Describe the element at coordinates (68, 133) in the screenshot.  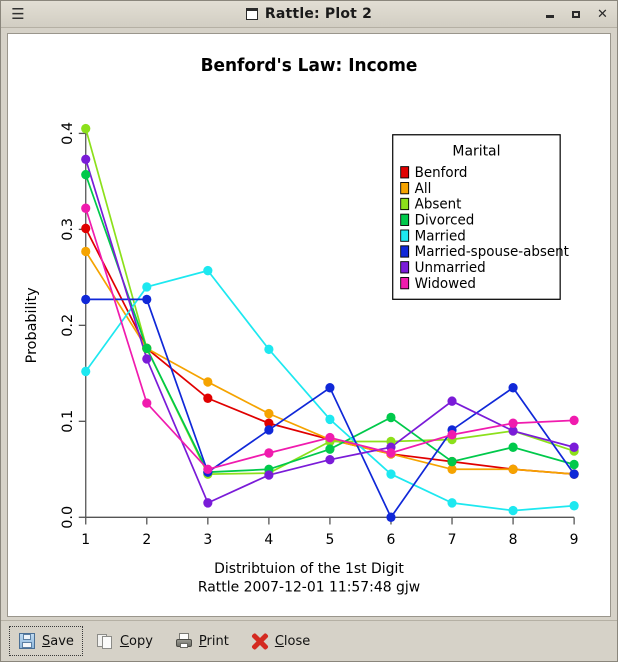
I see `y-tick-label: 0.4` at that location.